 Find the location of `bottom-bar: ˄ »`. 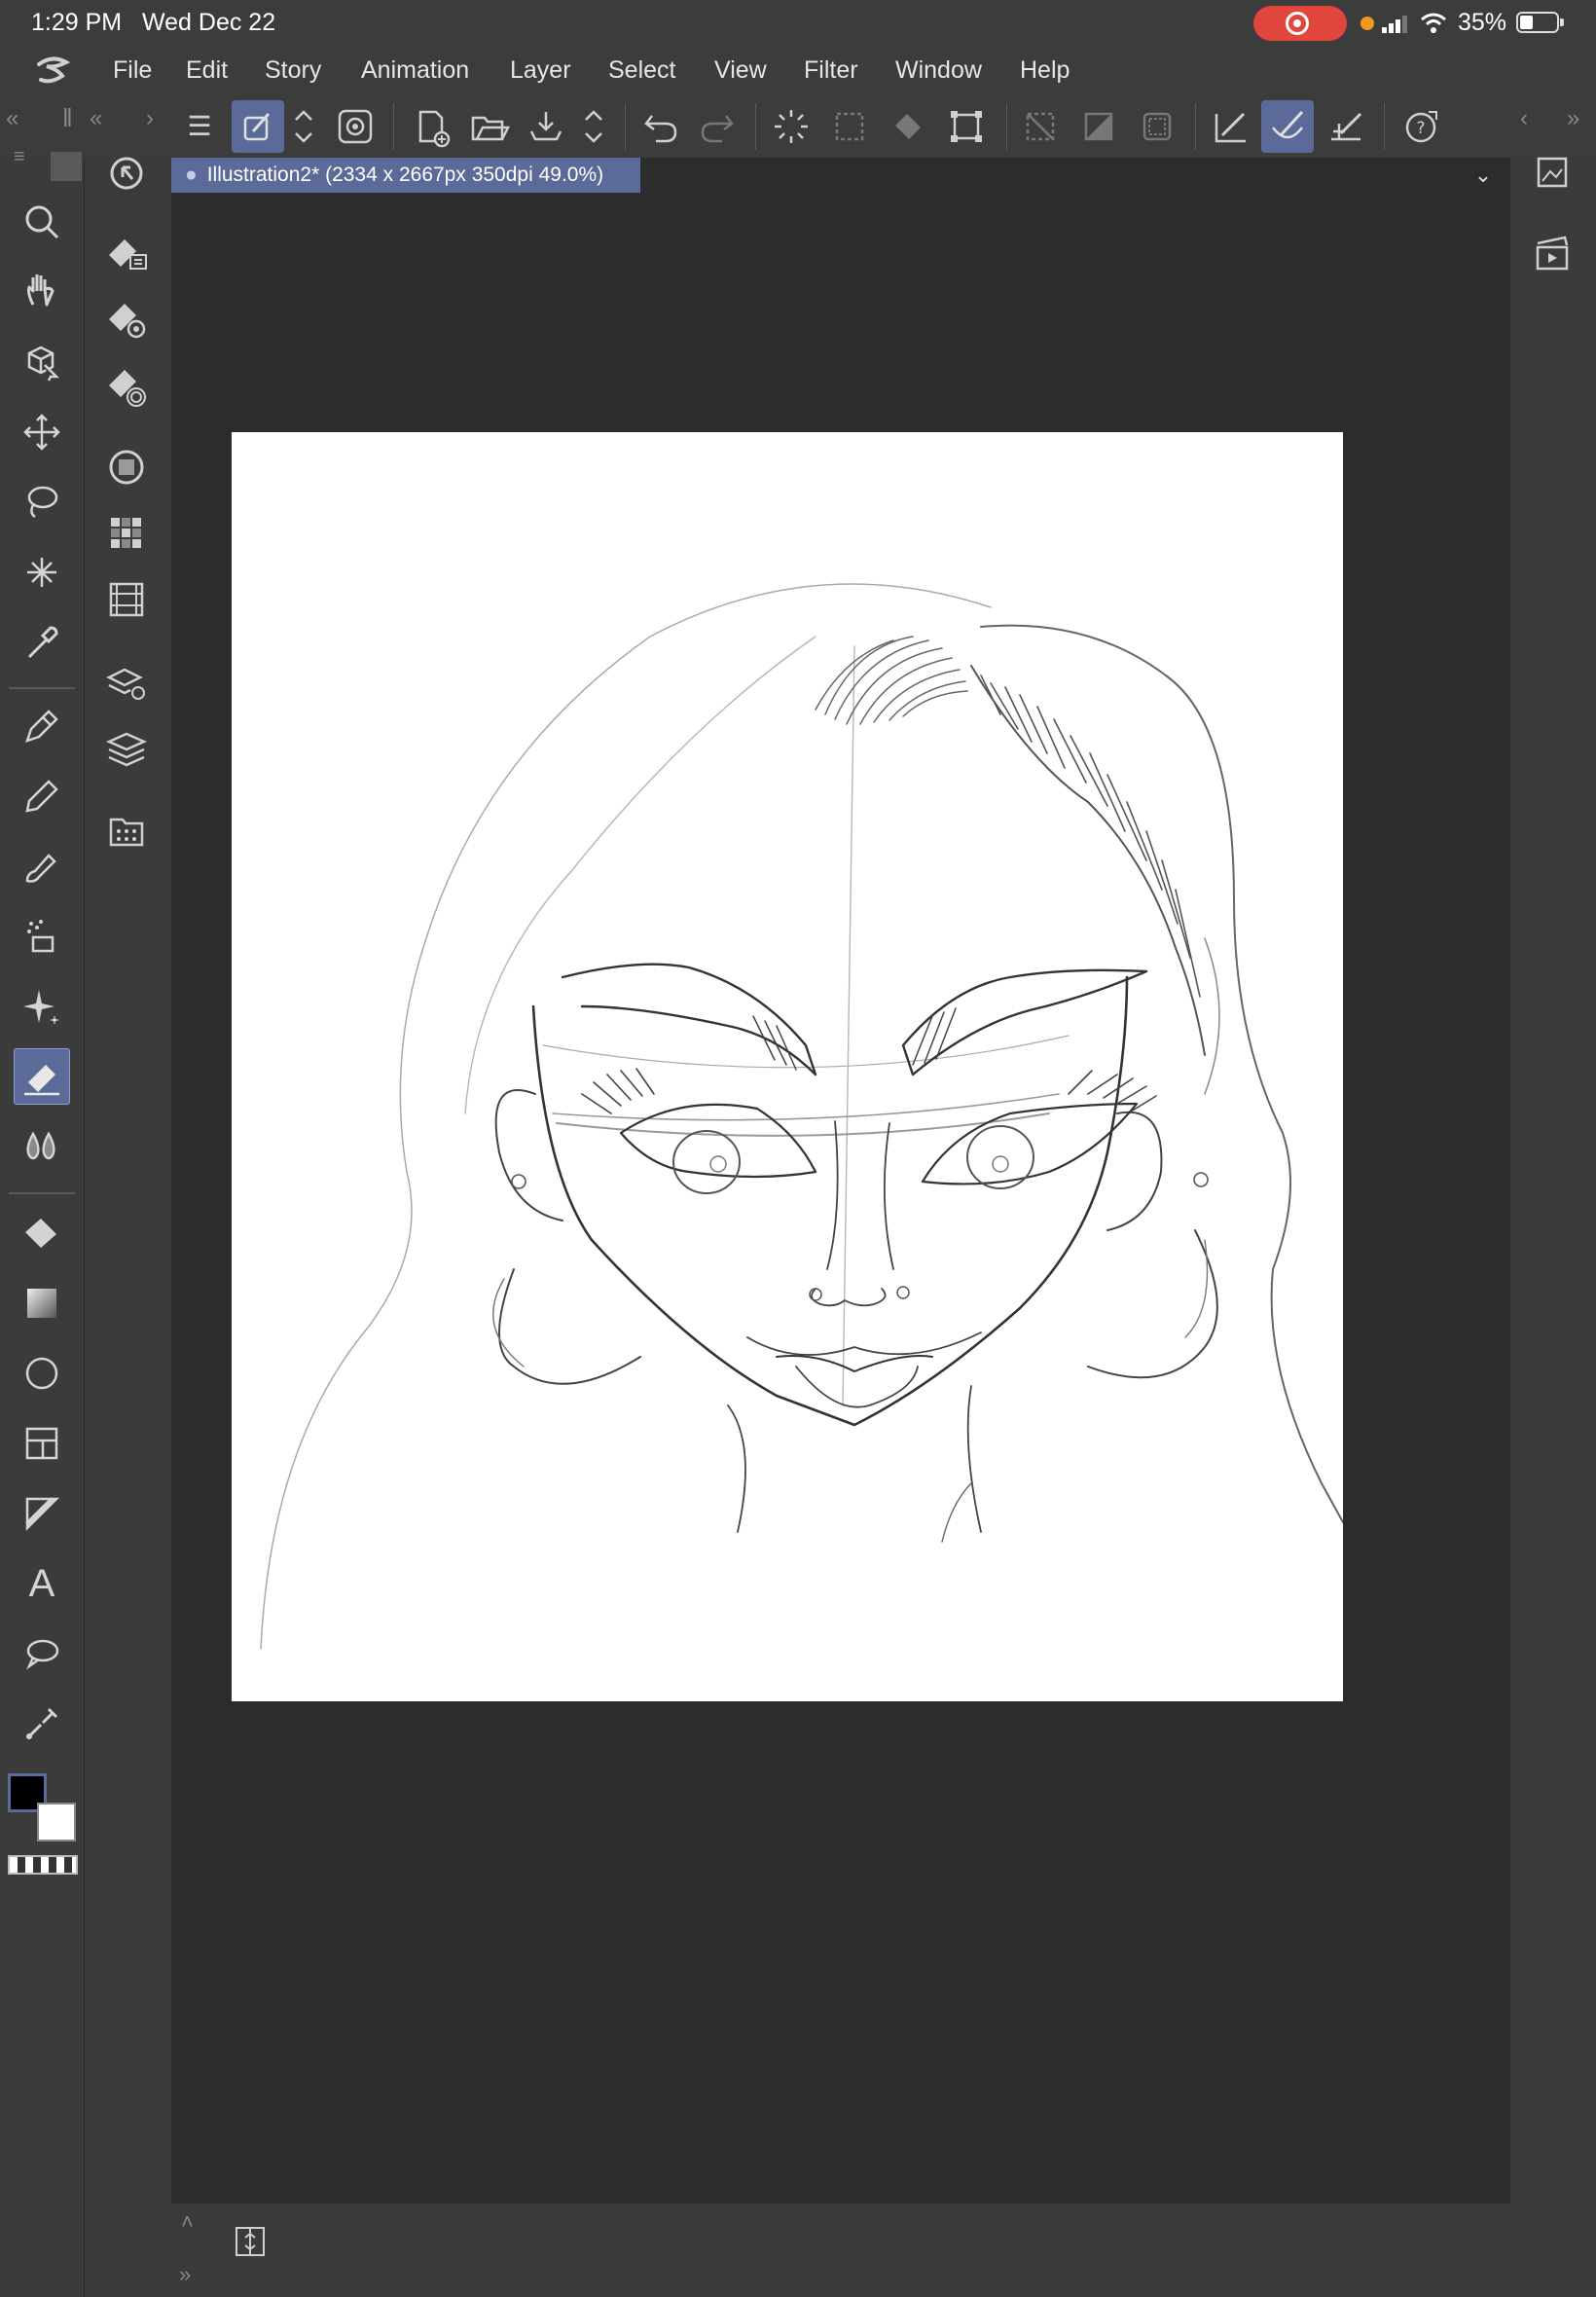

bottom-bar: ˄ » is located at coordinates (840, 2250).